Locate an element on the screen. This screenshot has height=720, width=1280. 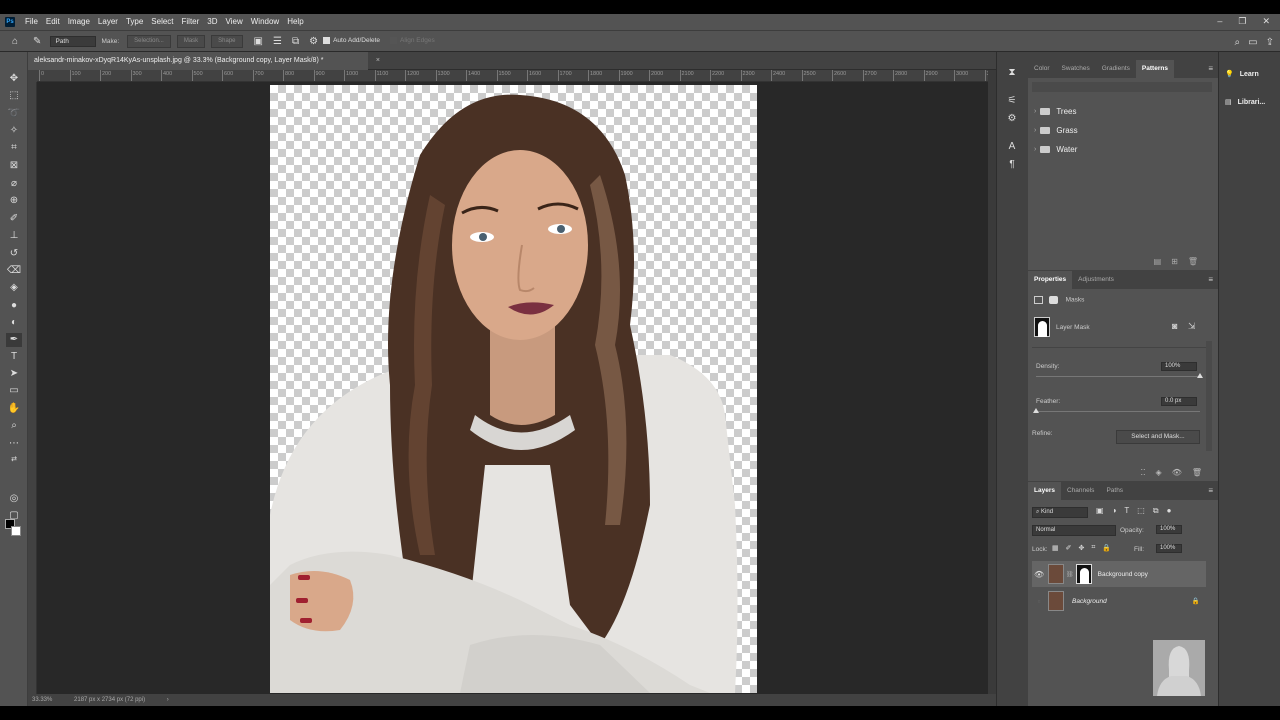
lasso-tool-icon: ➰ is located at coordinates (14, 114).